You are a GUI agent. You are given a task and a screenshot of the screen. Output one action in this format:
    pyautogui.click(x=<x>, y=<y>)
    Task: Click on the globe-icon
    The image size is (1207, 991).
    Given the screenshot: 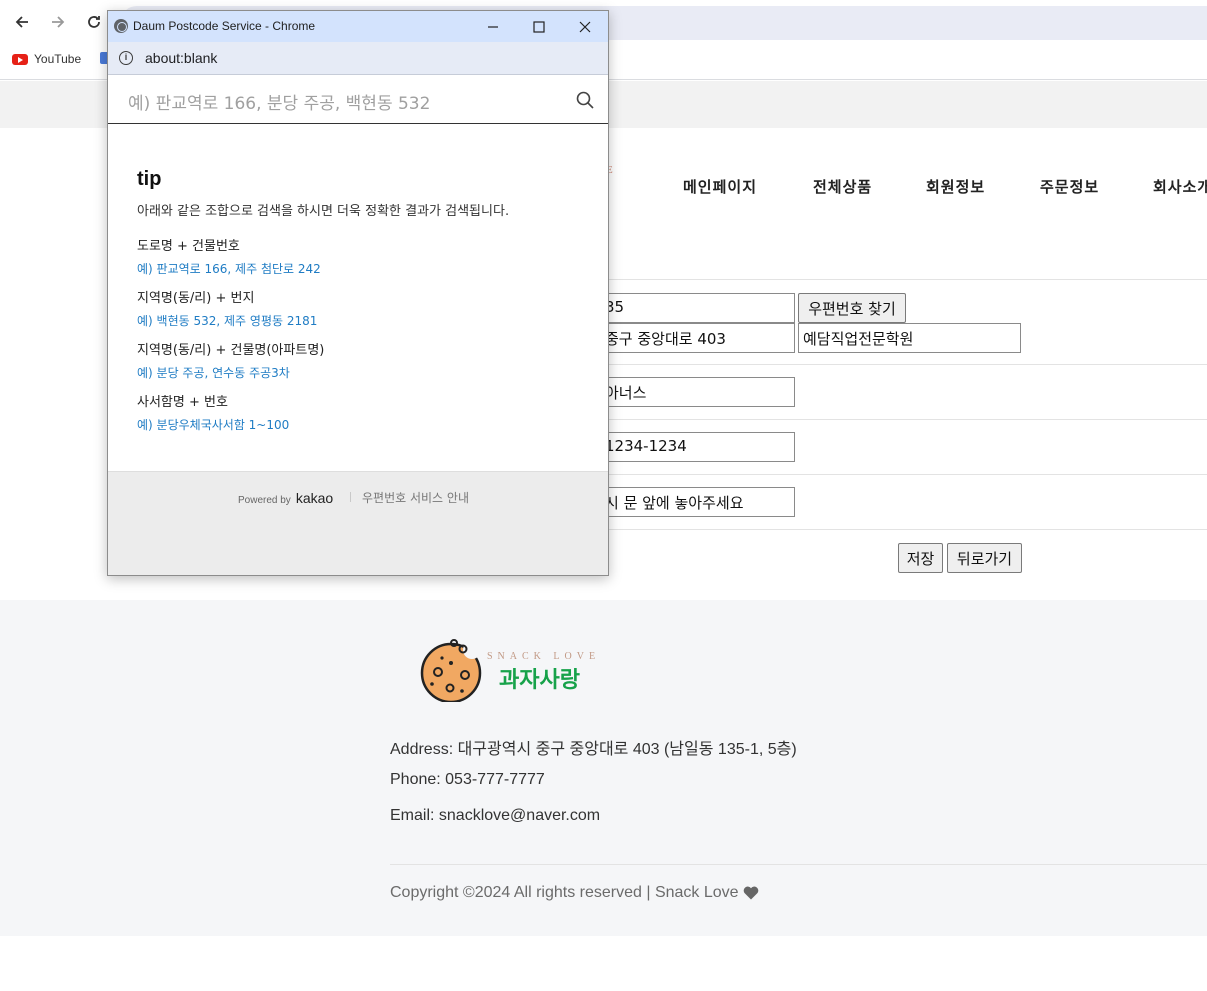 What is the action you would take?
    pyautogui.click(x=121, y=26)
    